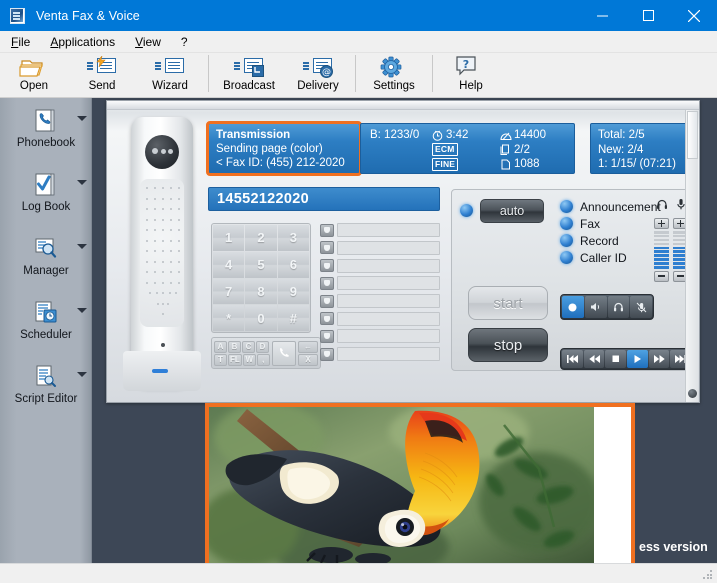 The image size is (717, 583). What do you see at coordinates (308, 359) in the screenshot?
I see `clear-button: X` at bounding box center [308, 359].